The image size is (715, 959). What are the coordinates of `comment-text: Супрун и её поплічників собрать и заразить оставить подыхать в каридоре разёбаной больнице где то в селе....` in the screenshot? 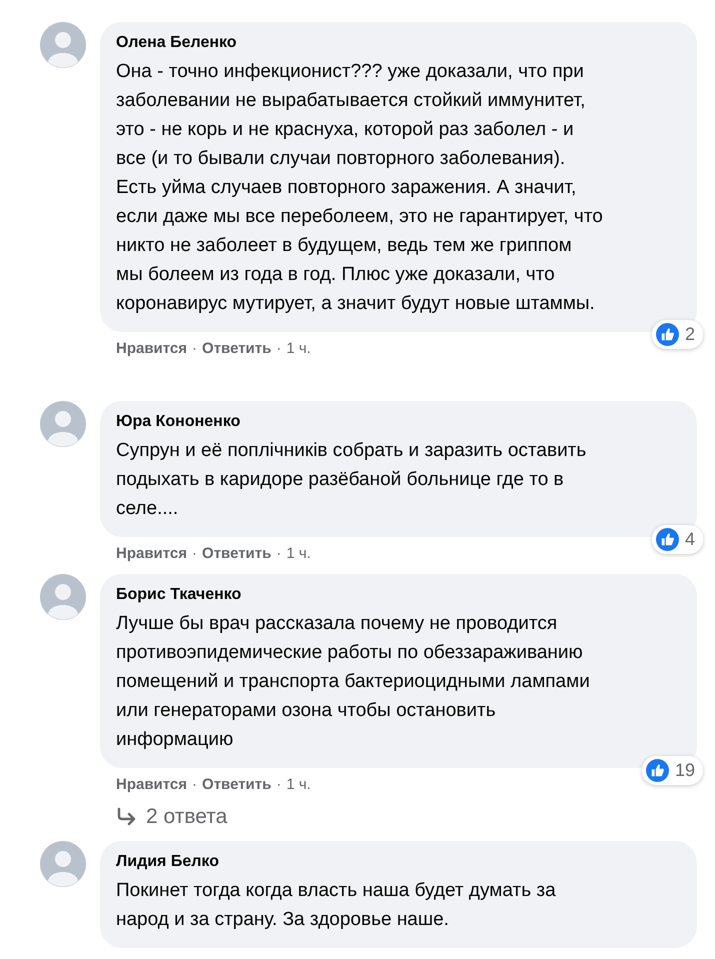 It's located at (352, 480).